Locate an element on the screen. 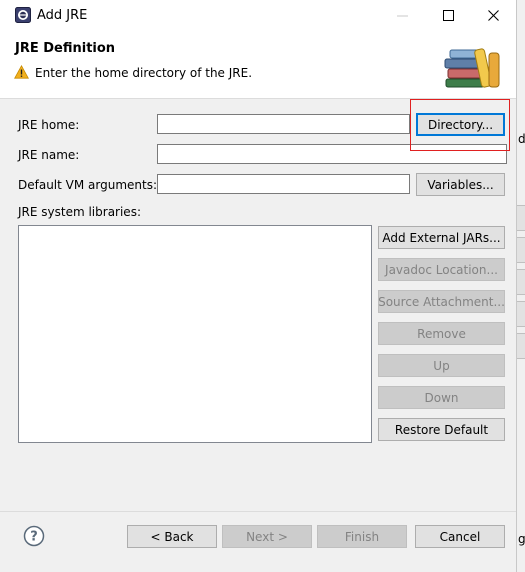 This screenshot has width=525, height=572. dialog-footer: ? < Back Next > Finish Cancel is located at coordinates (258, 541).